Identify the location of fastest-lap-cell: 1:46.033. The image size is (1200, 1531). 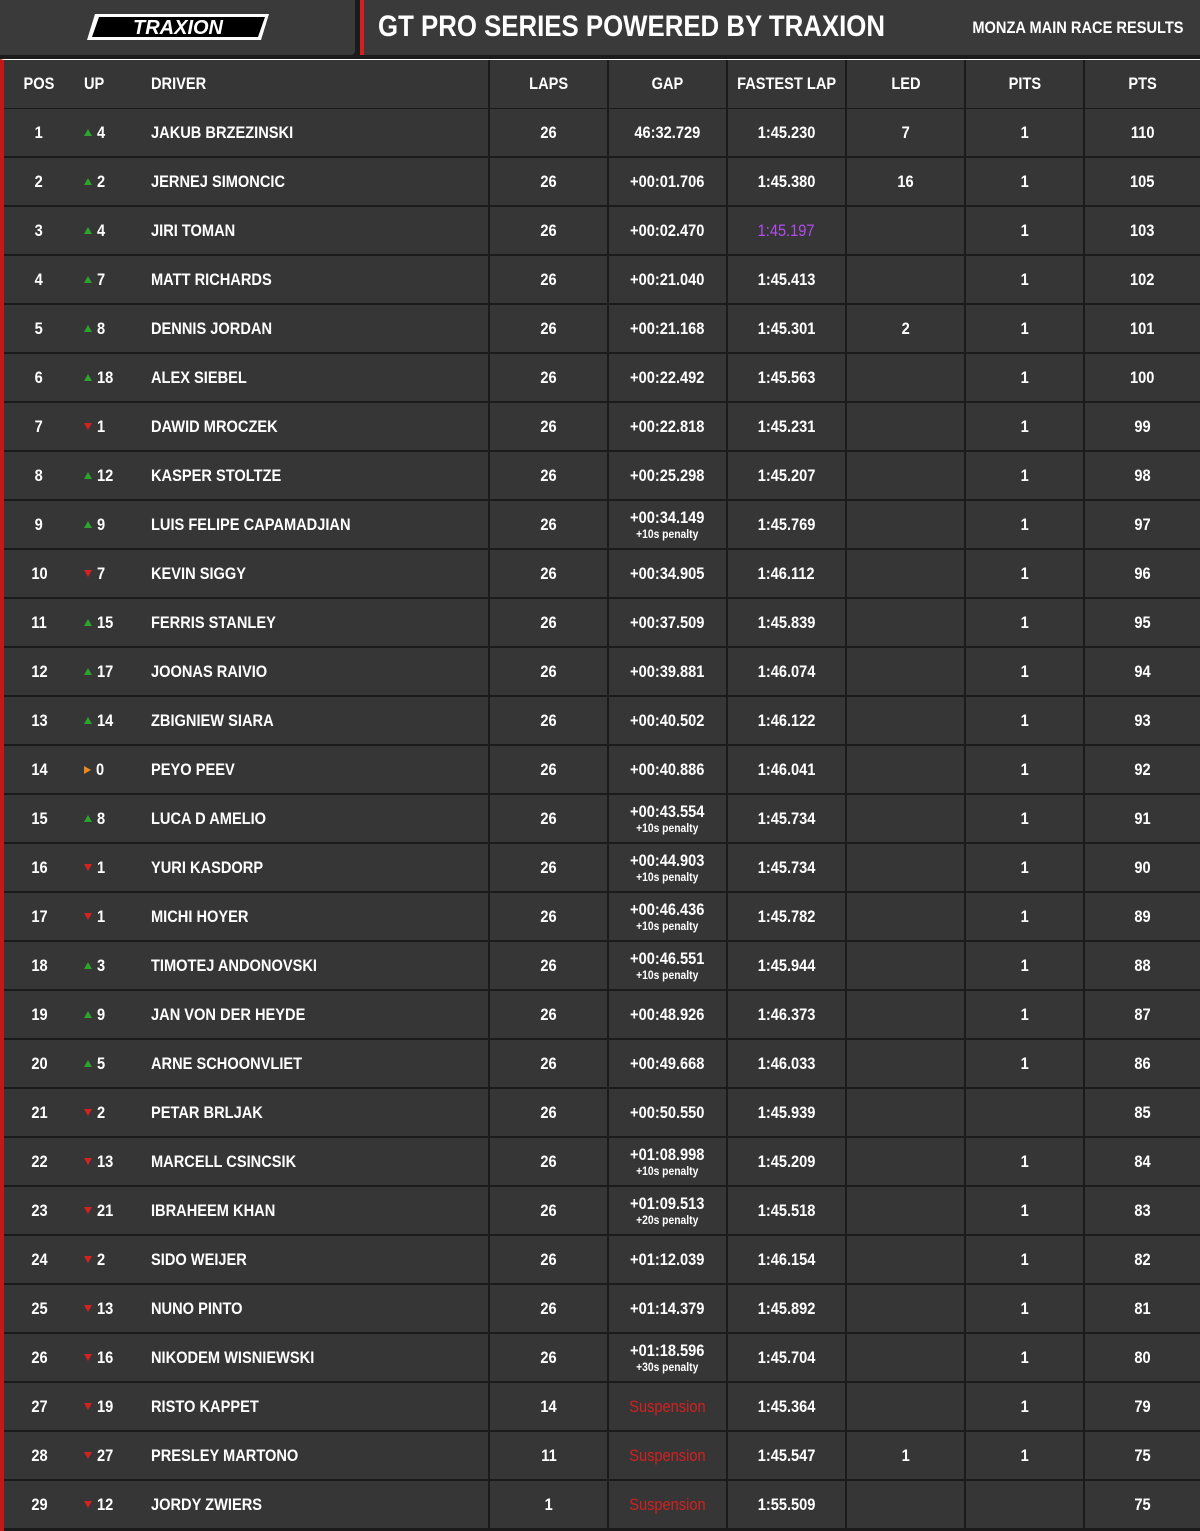
(786, 1063).